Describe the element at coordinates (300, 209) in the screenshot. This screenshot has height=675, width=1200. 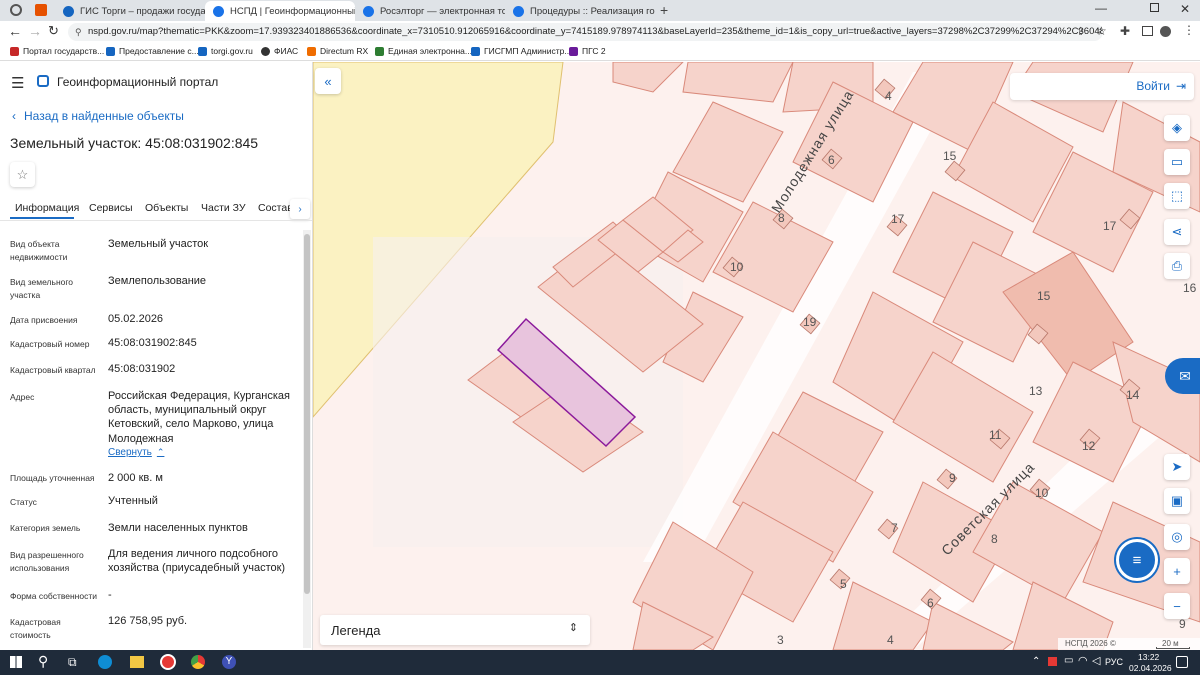
I see `tabs-scroll-right-button: ›` at that location.